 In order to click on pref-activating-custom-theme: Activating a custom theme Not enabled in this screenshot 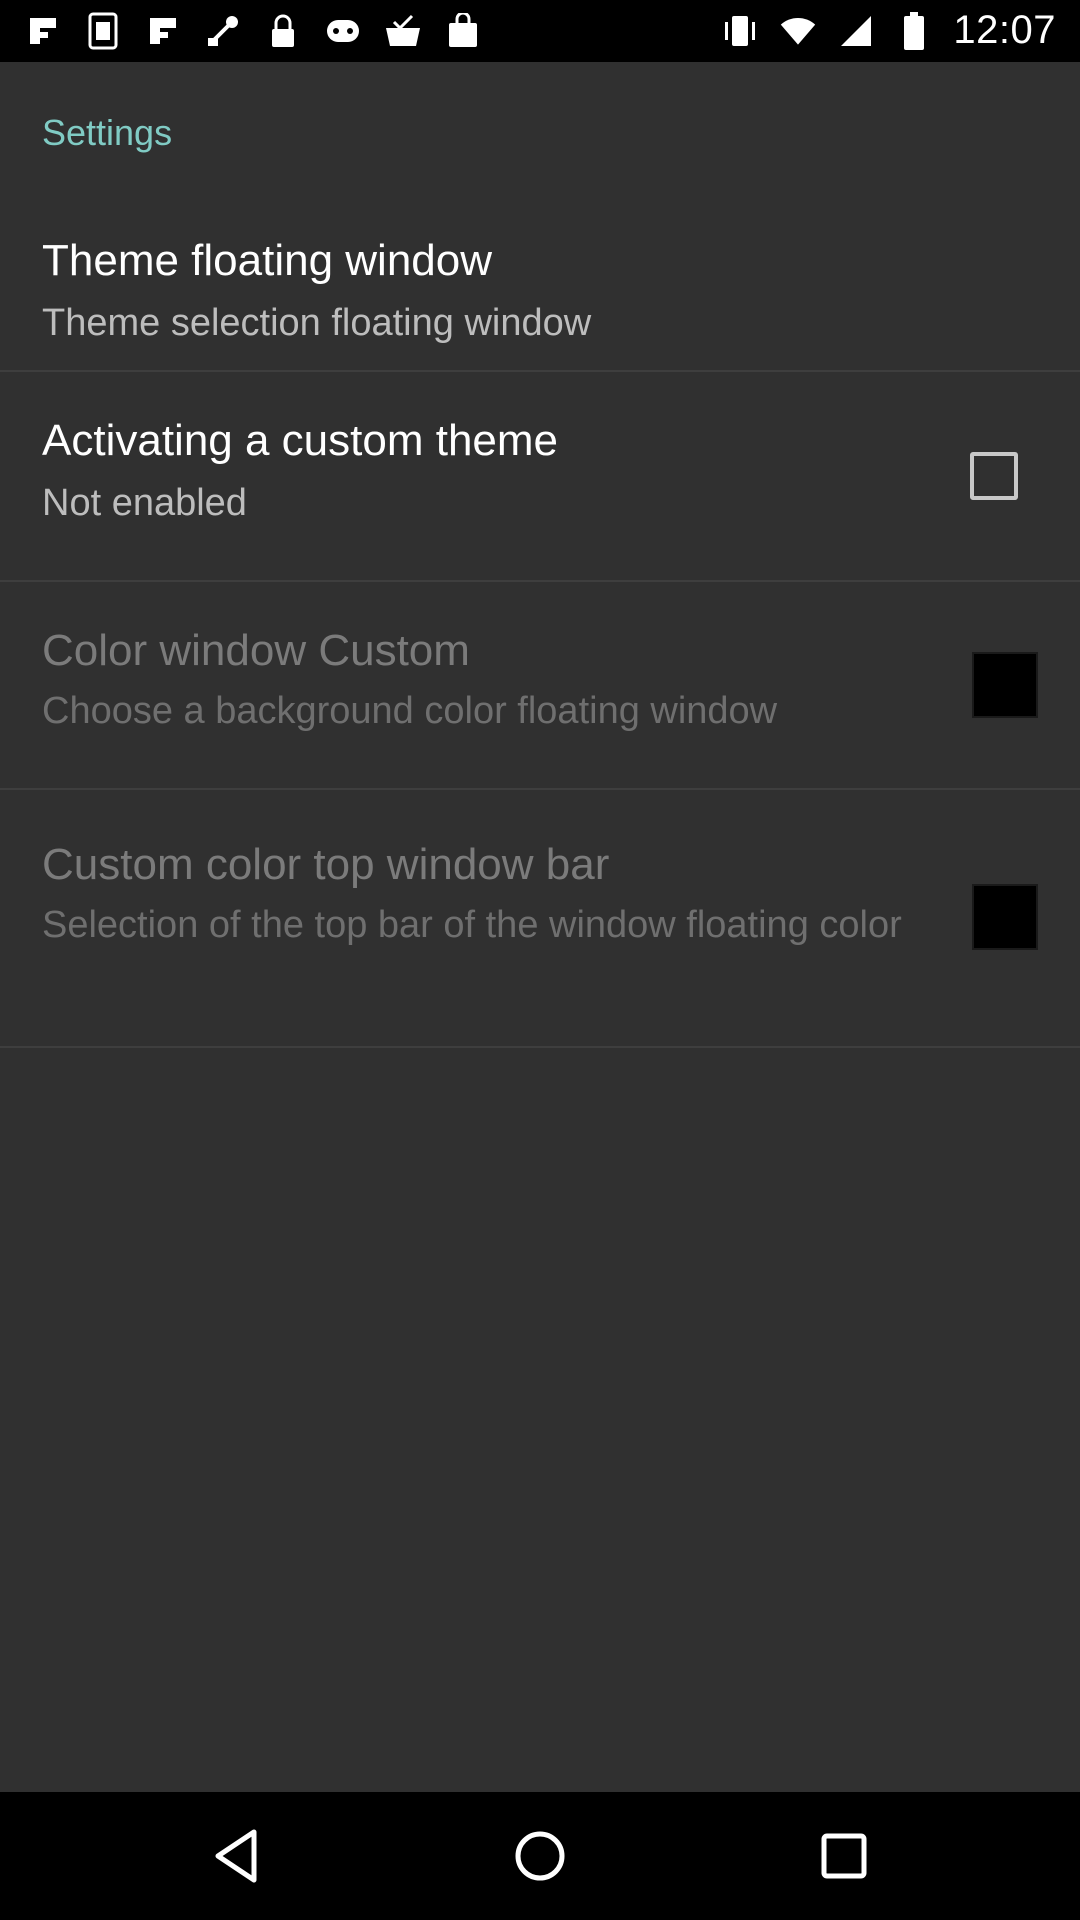, I will do `click(540, 477)`.